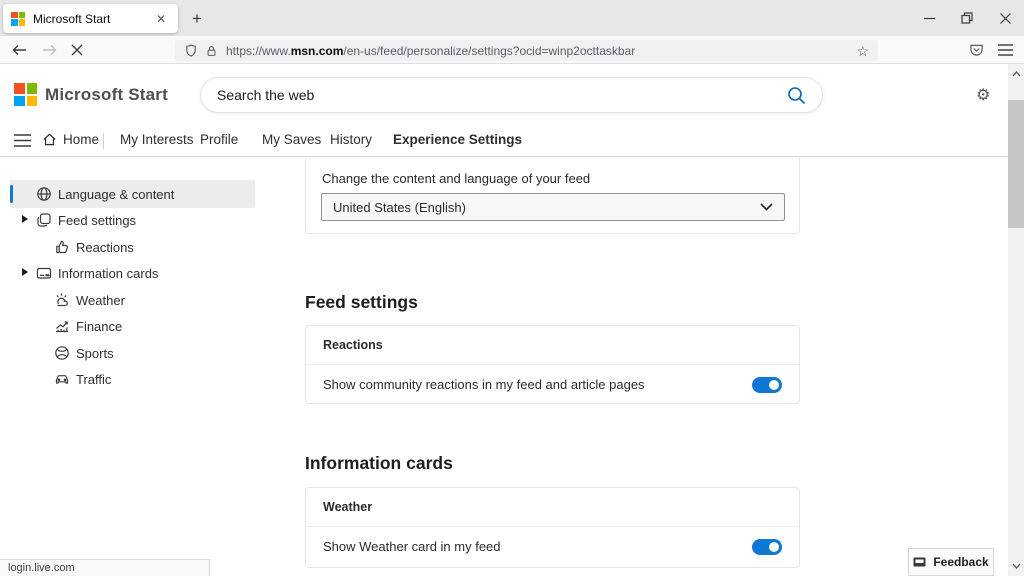  I want to click on search-icon, so click(796, 95).